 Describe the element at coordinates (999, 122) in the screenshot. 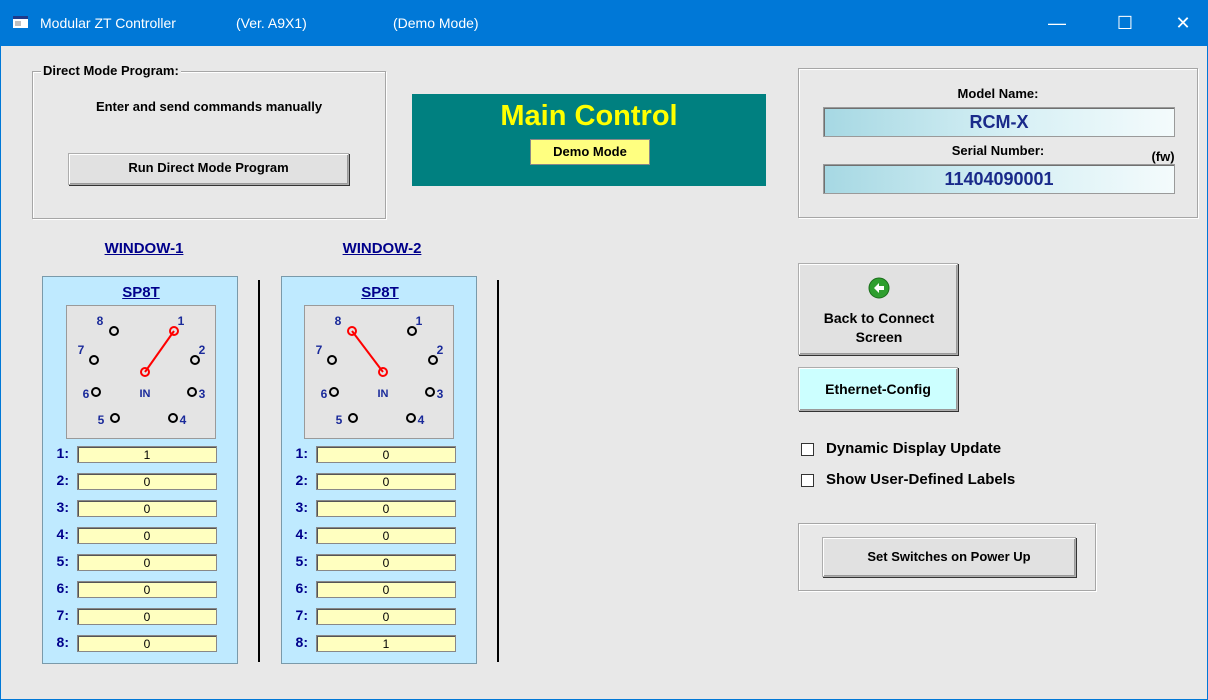

I see `model-name-field: RCM-X` at that location.